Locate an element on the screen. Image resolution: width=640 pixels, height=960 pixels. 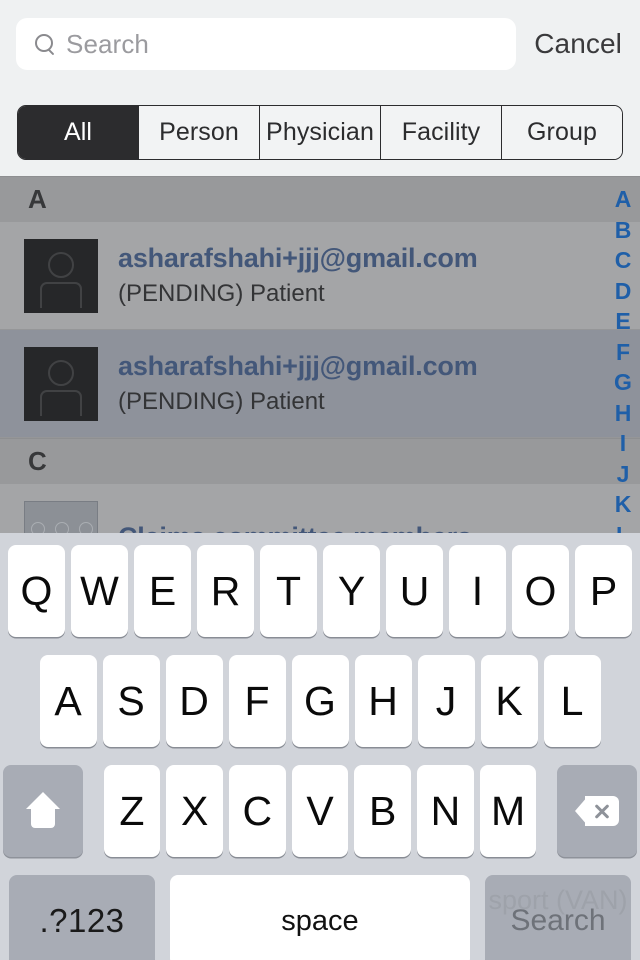
index-letter: B is located at coordinates (623, 230).